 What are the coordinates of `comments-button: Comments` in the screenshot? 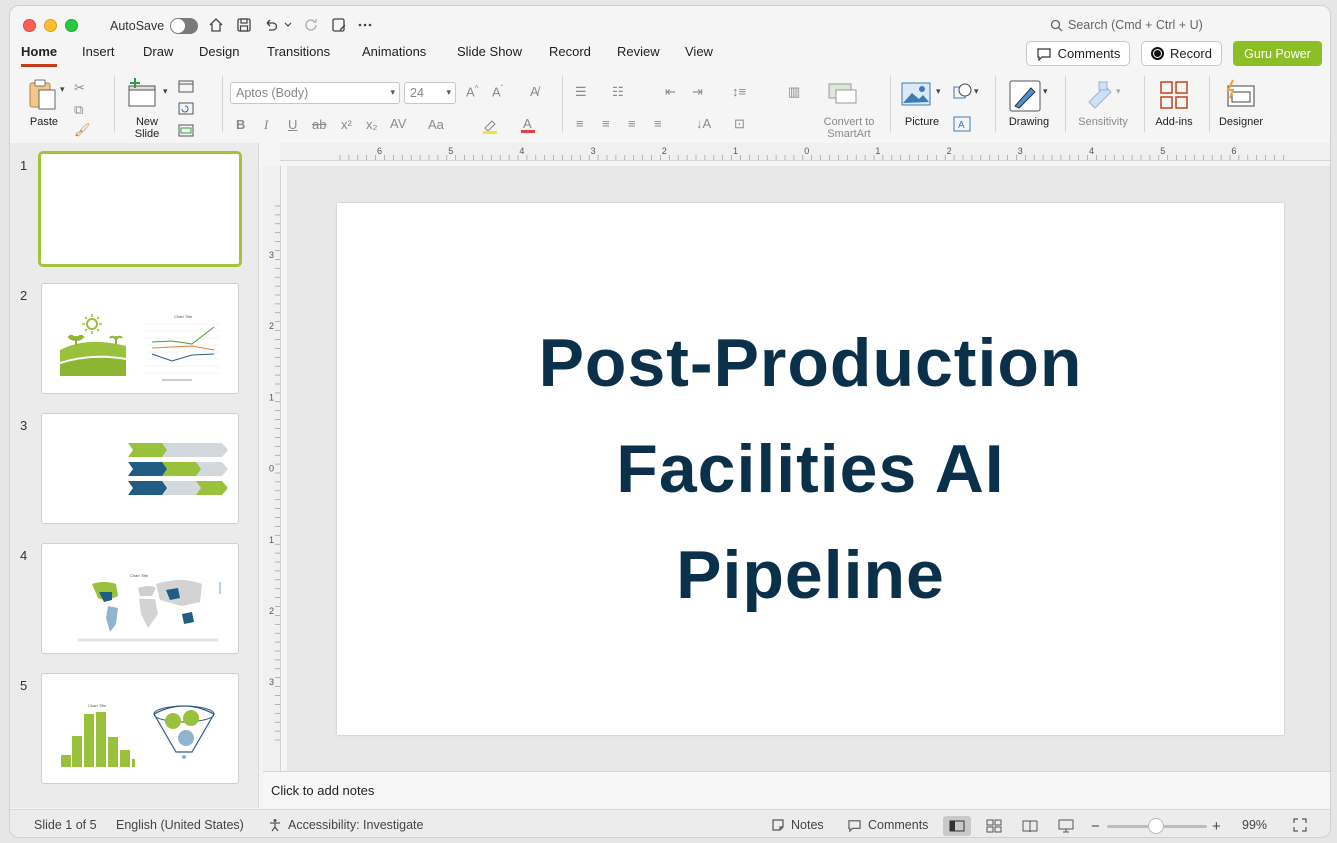 It's located at (1078, 53).